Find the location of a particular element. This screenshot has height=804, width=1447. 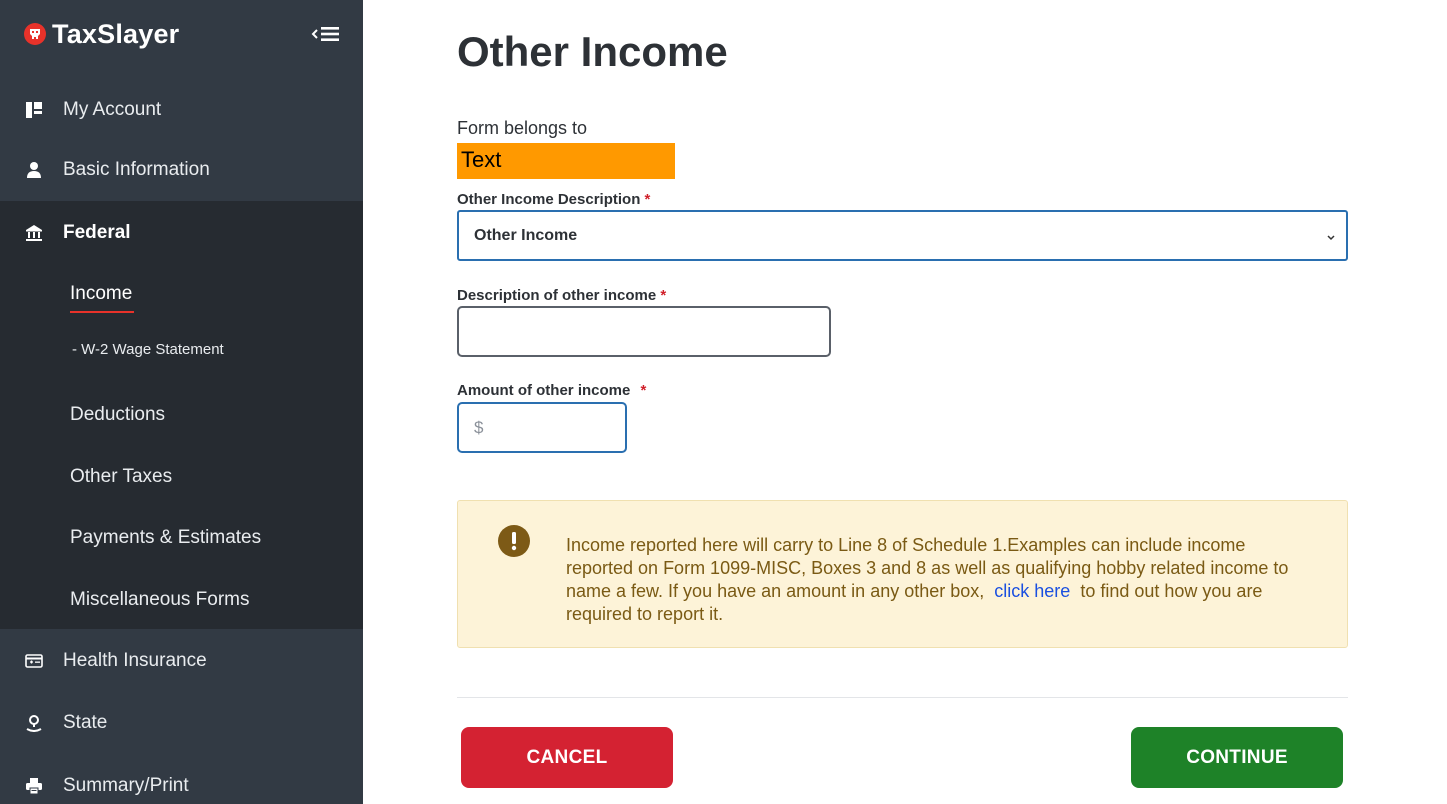

sidebar-subitem-label: Income is located at coordinates (101, 293).